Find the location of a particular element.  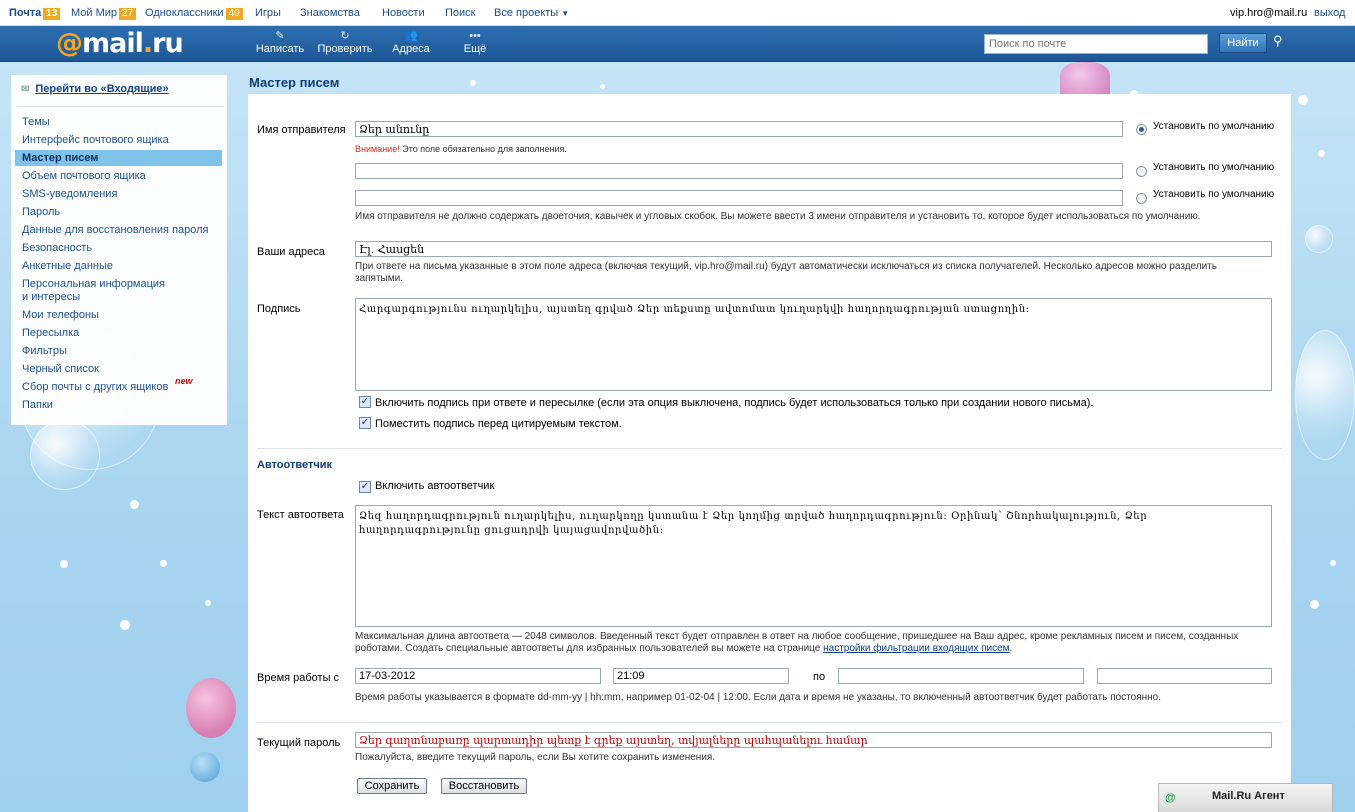

logo-at: @ is located at coordinates (69, 43).